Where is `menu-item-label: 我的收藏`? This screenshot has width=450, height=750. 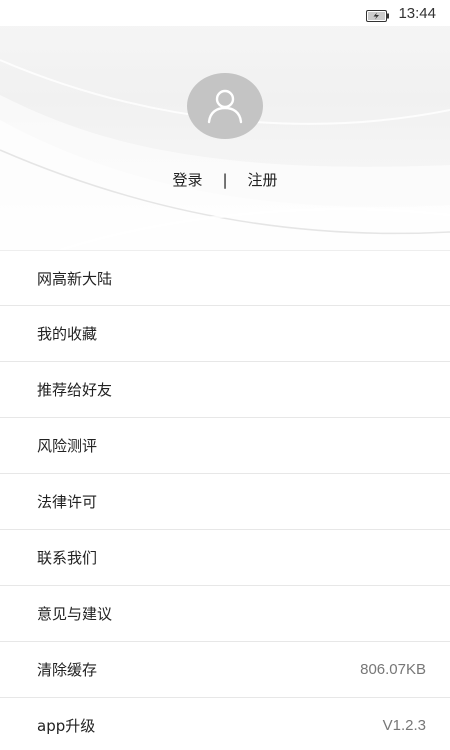
menu-item-label: 我的收藏 is located at coordinates (67, 334).